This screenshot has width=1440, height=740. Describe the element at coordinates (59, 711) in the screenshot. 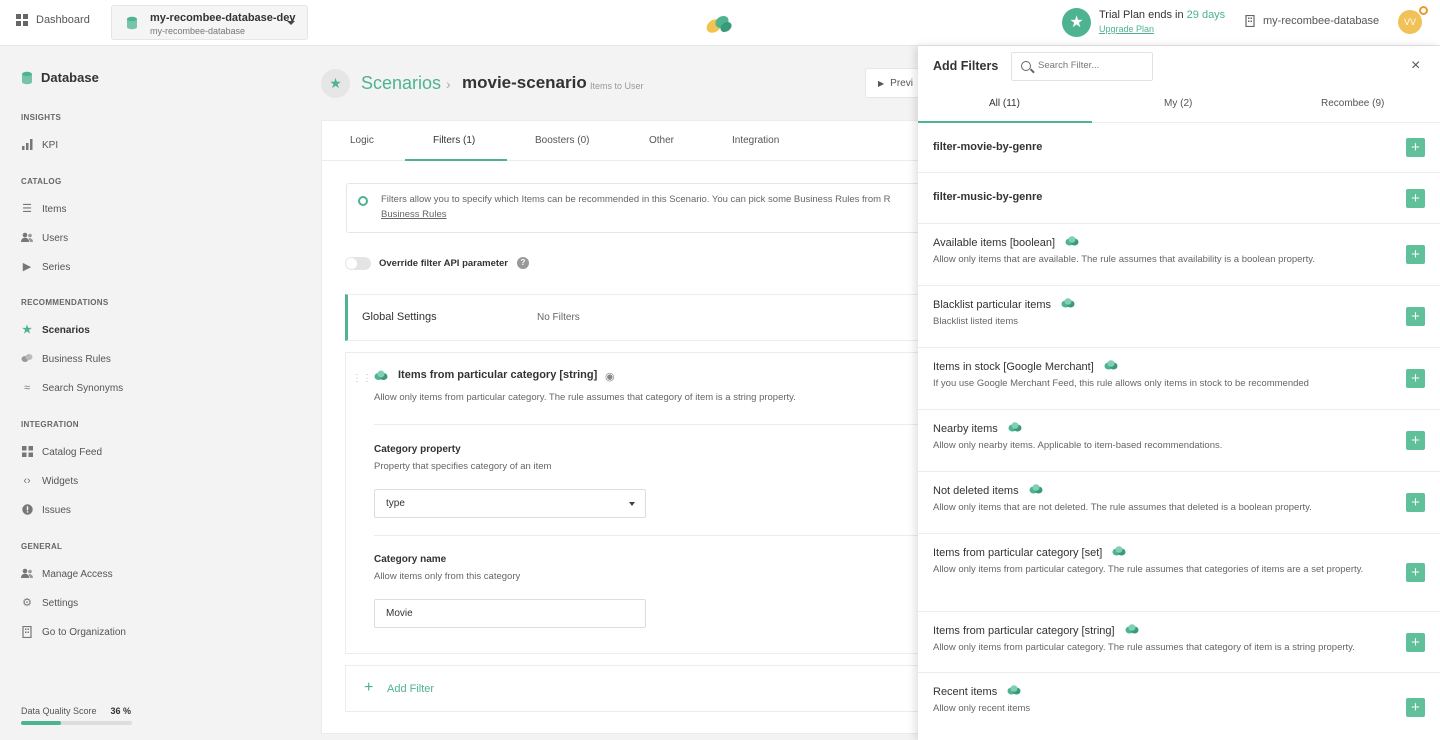

I see `data-quality-label: Data Quality Score` at that location.